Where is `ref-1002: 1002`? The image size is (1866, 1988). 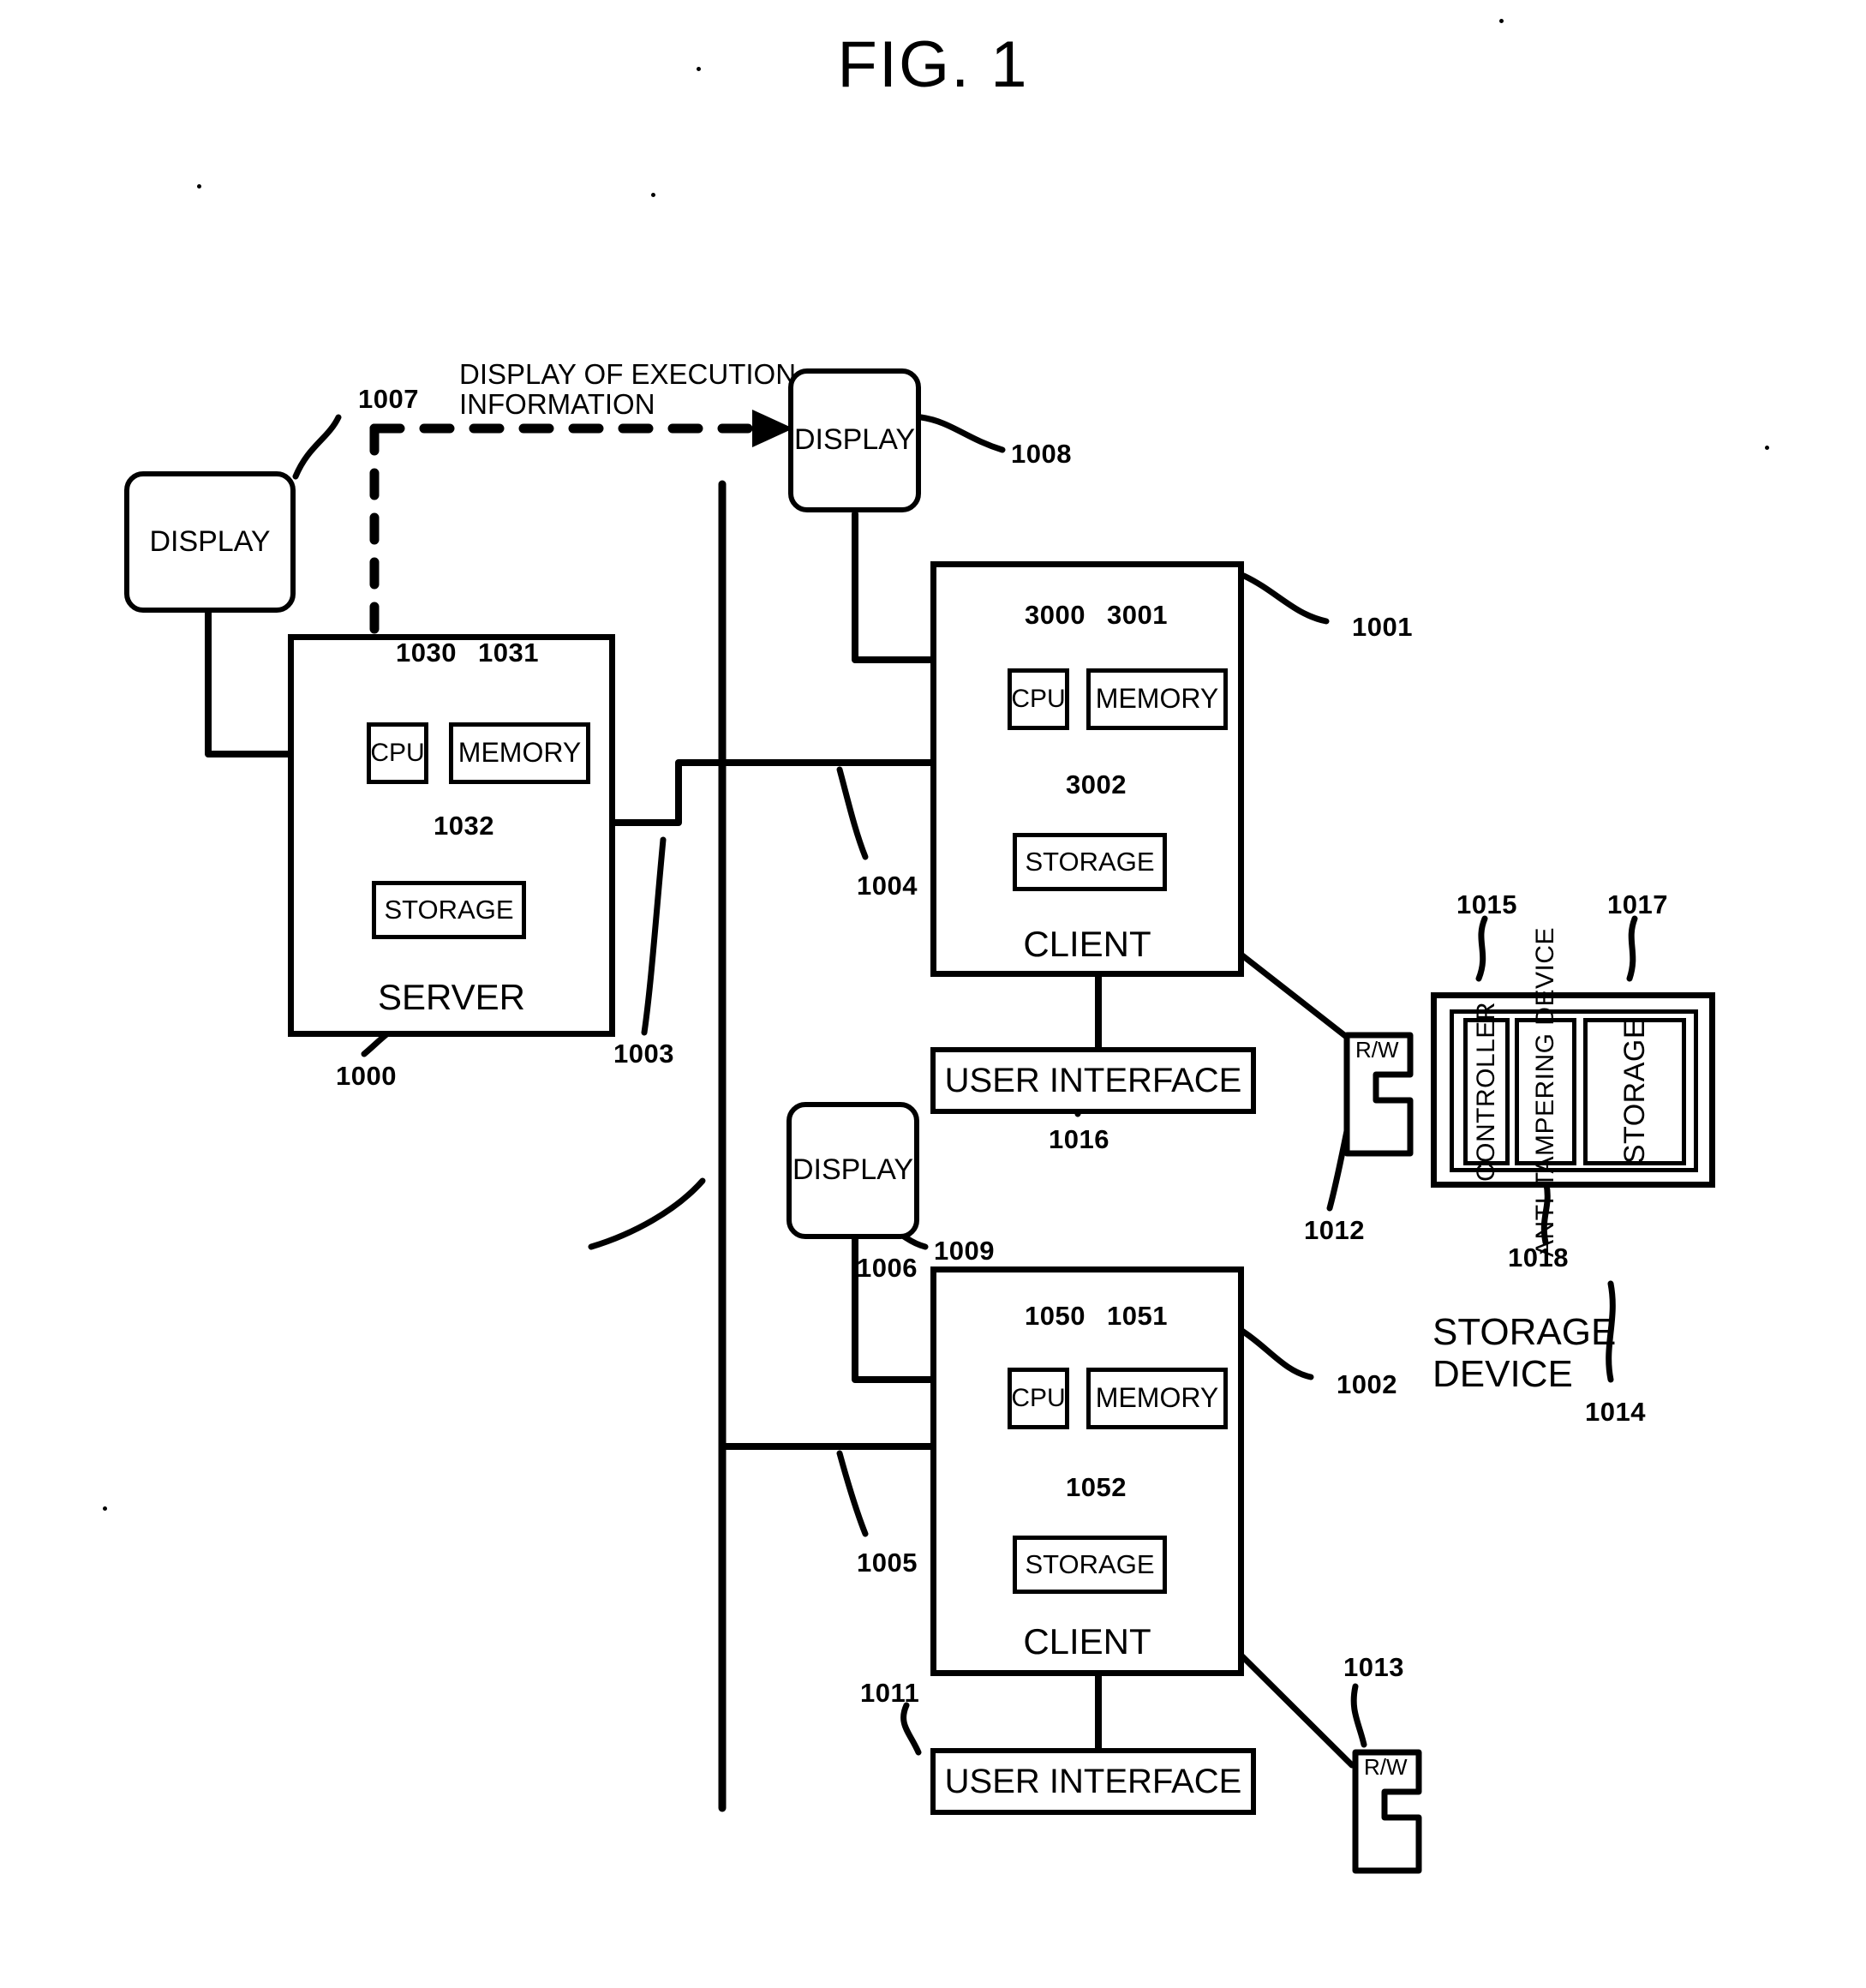
ref-1002: 1002 is located at coordinates (1367, 1384).